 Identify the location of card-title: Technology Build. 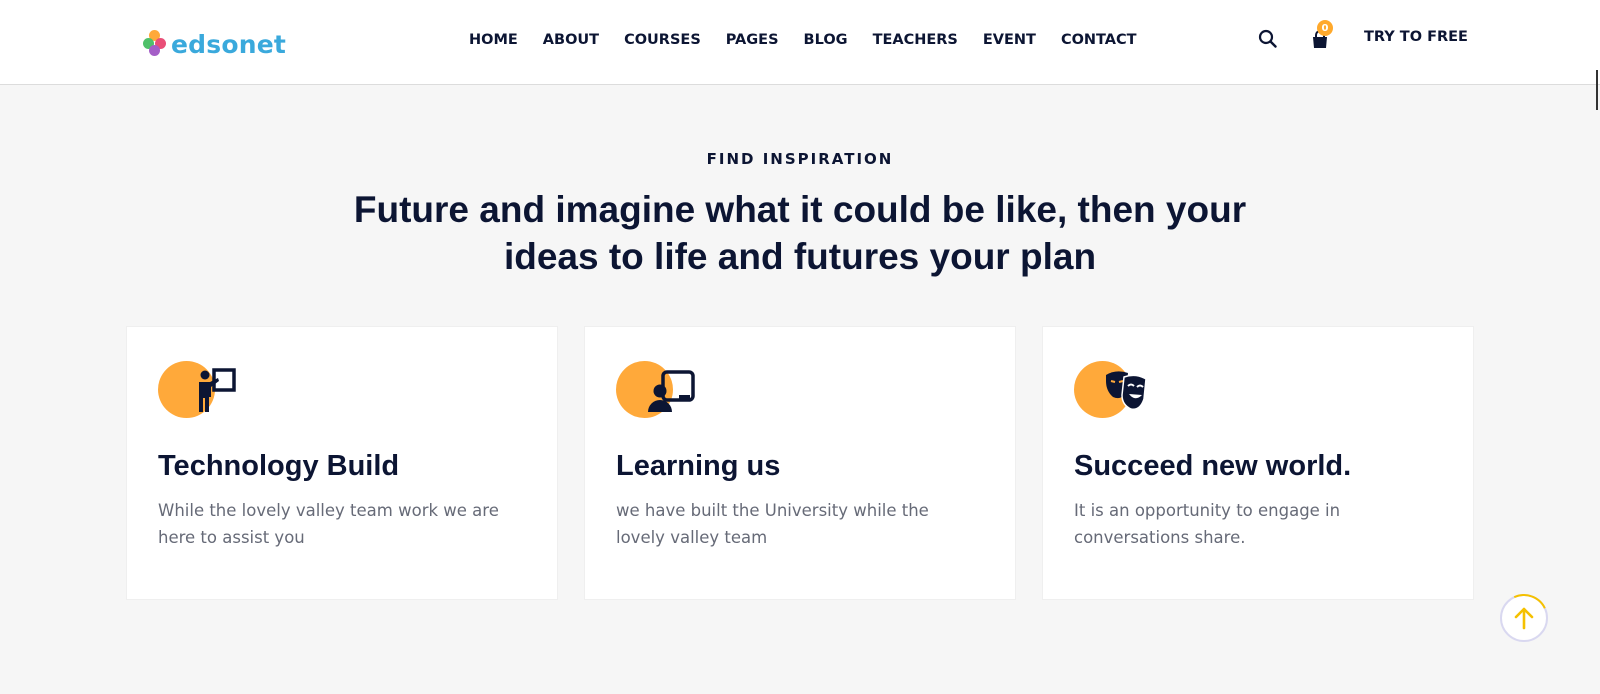
(279, 466).